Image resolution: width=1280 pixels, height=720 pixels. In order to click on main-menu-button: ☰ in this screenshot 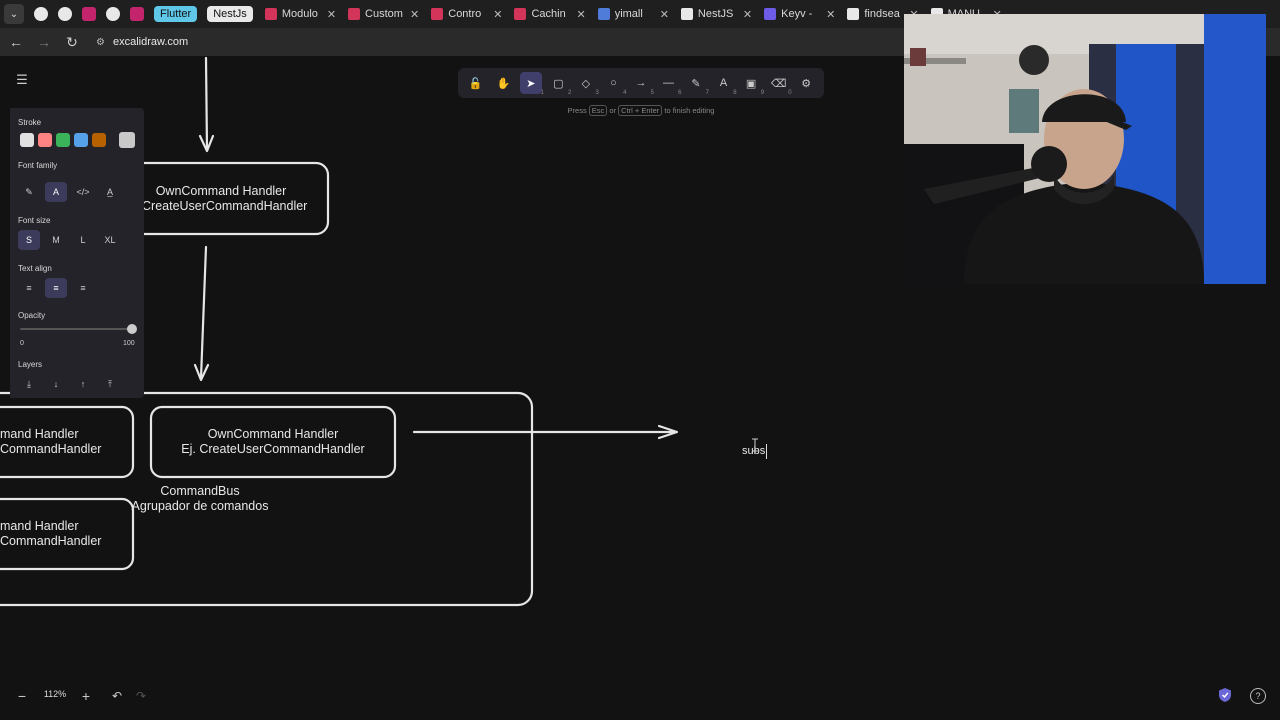, I will do `click(22, 80)`.